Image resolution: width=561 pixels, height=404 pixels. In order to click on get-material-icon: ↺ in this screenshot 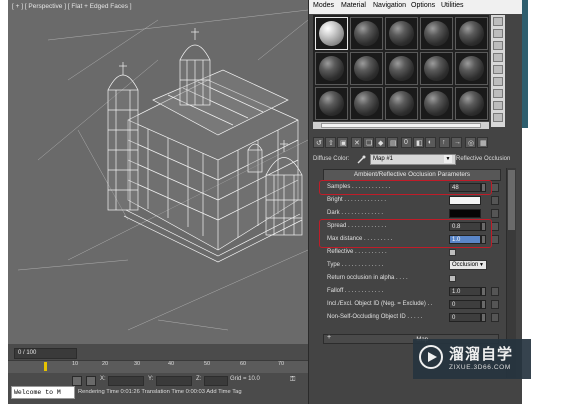, I will do `click(318, 142)`.